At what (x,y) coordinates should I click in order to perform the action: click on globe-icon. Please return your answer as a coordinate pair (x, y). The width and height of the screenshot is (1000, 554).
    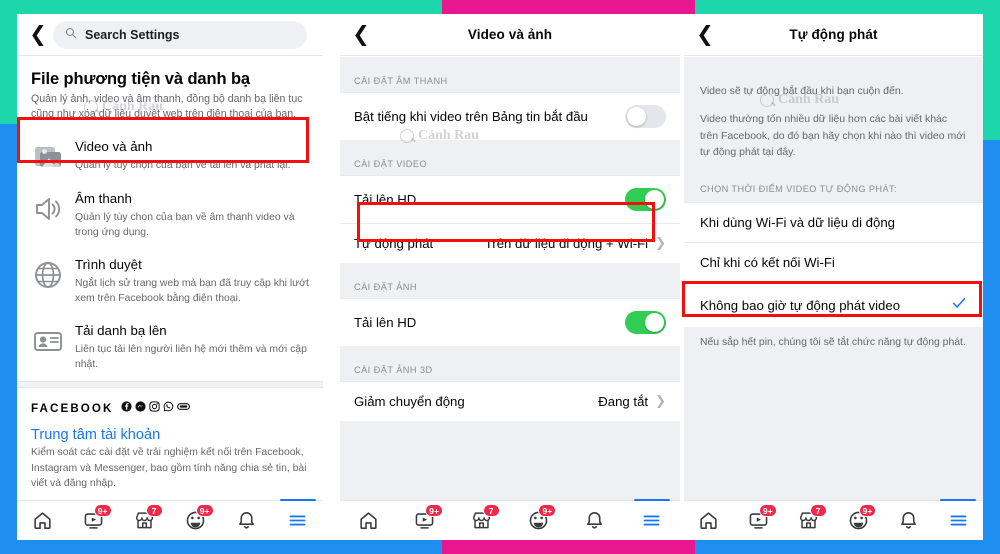
    Looking at the image, I should click on (48, 275).